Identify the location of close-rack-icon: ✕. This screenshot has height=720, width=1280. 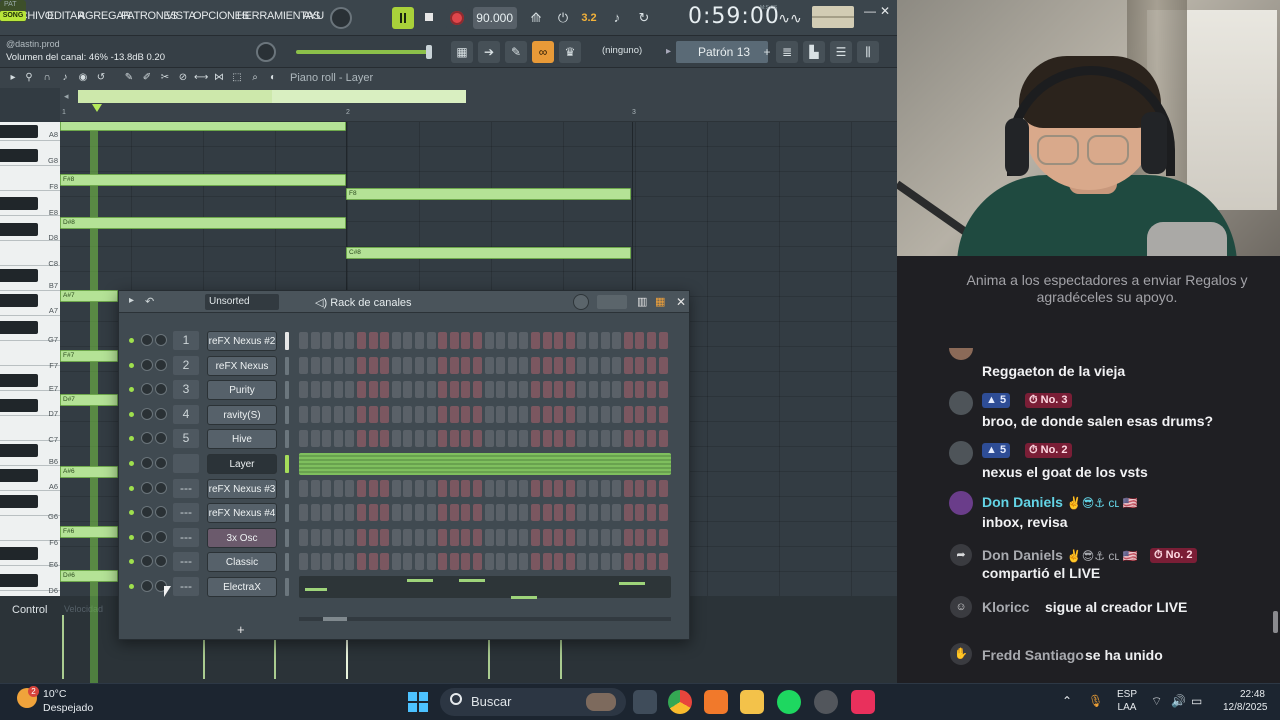
(681, 302).